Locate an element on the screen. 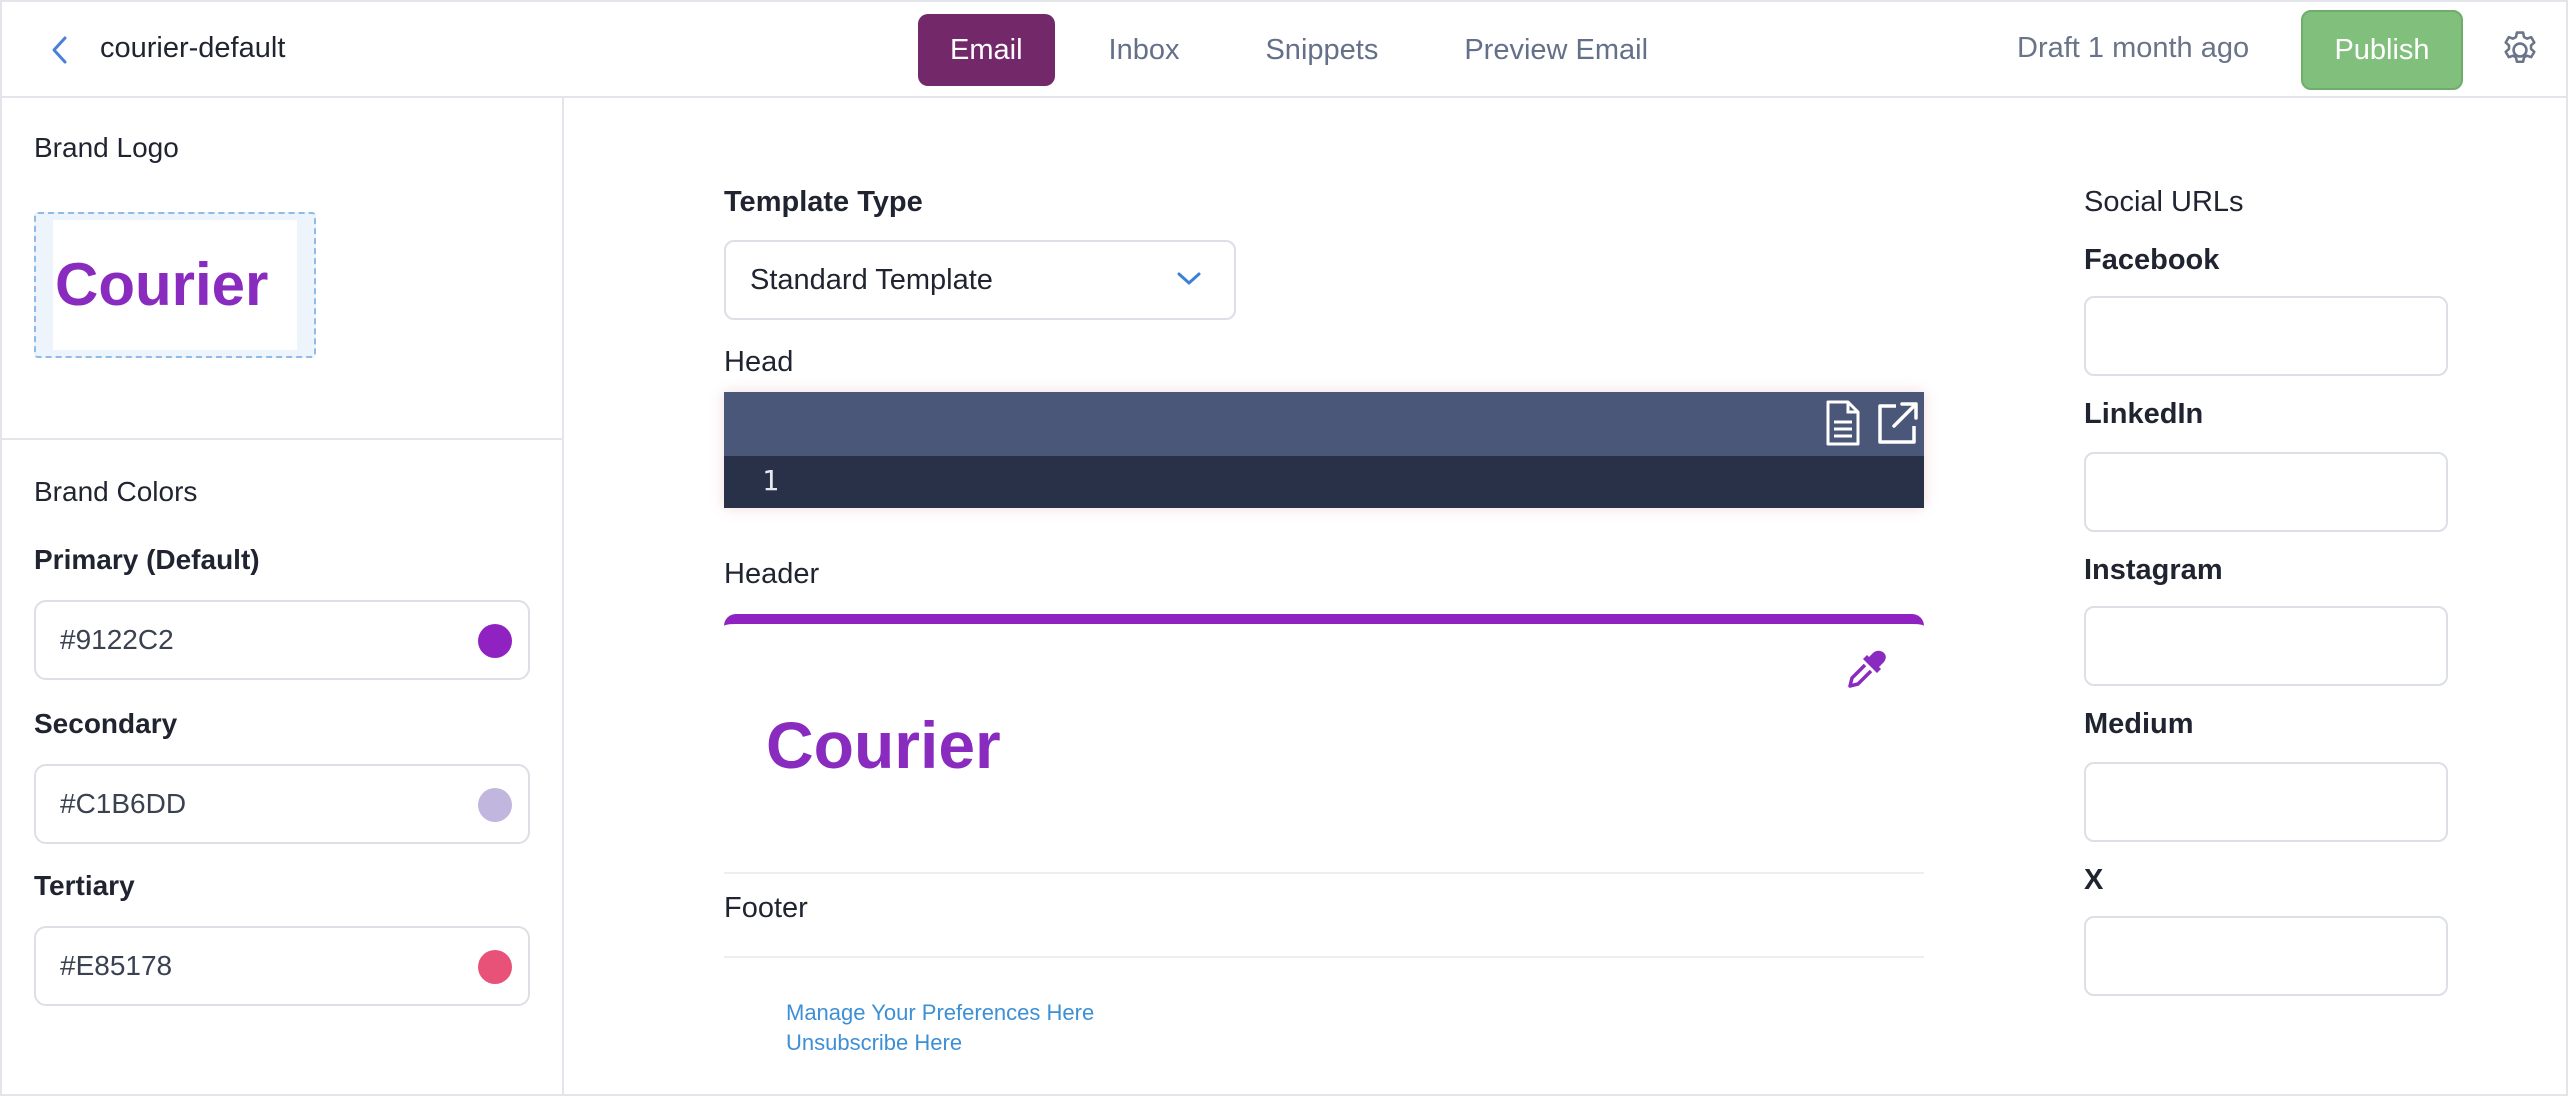  tertiary-color-field: #E85178 is located at coordinates (282, 966).